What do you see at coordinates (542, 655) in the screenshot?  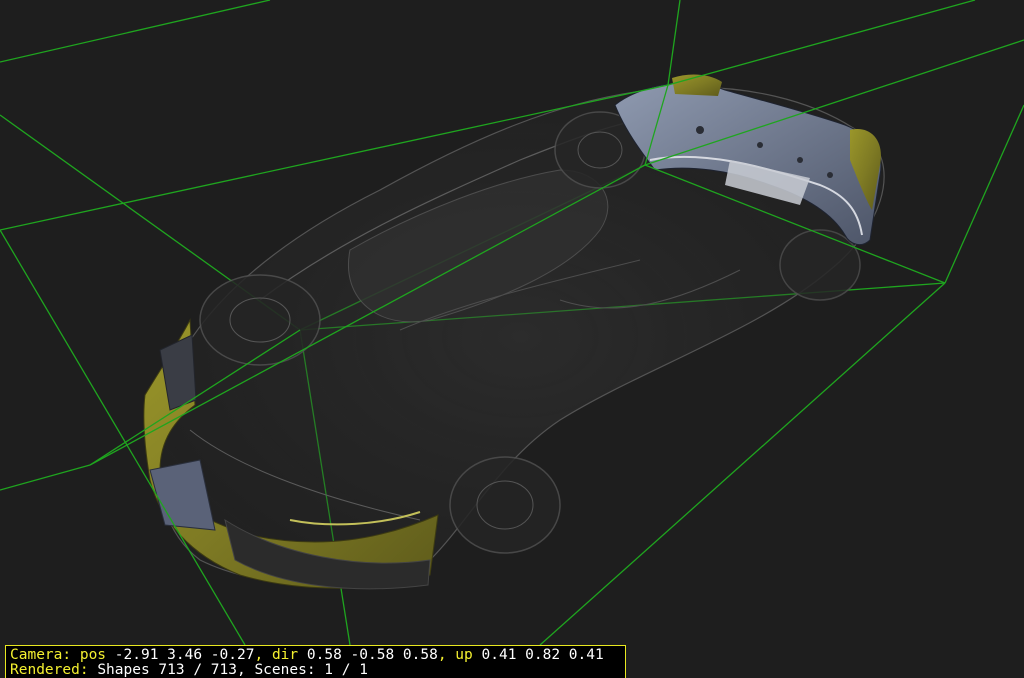 I see `up-value: 0.41 0.82 0.41` at bounding box center [542, 655].